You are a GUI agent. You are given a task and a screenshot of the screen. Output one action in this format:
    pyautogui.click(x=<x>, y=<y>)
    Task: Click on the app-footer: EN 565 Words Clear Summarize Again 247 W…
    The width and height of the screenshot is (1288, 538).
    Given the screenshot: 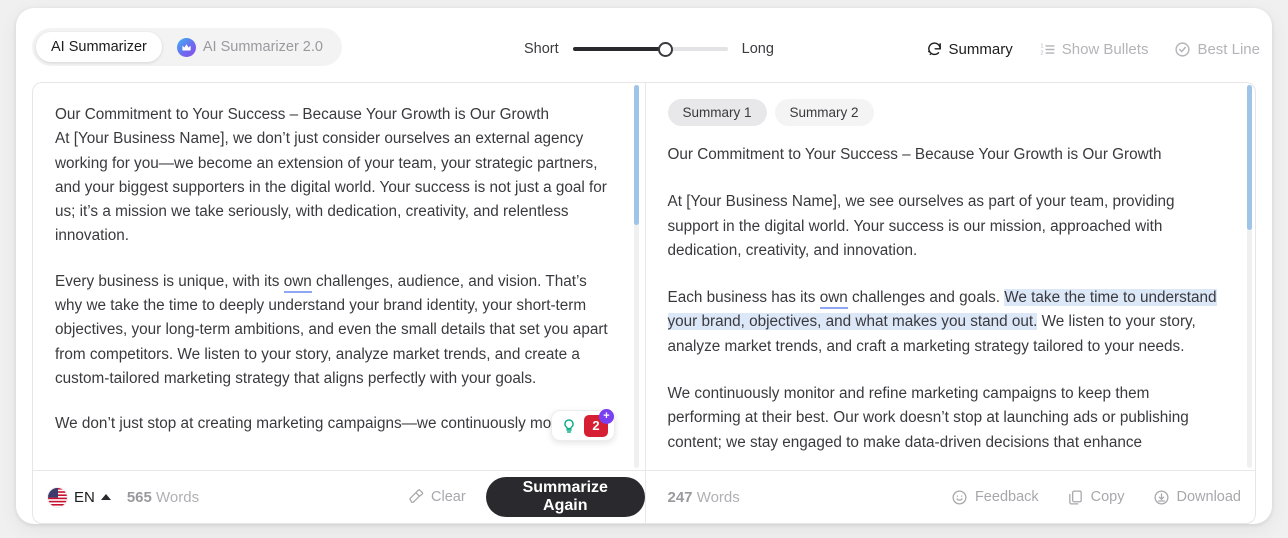 What is the action you would take?
    pyautogui.click(x=644, y=497)
    